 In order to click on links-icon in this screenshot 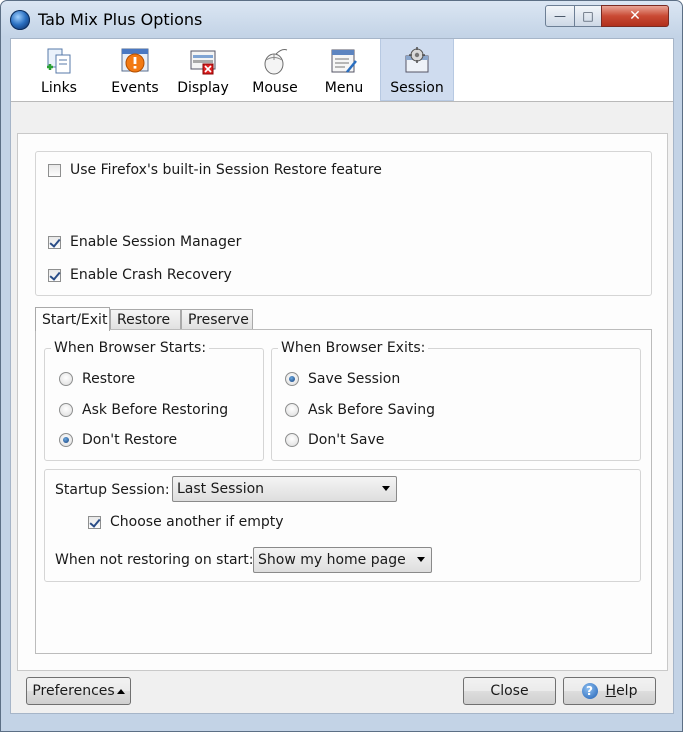, I will do `click(59, 61)`.